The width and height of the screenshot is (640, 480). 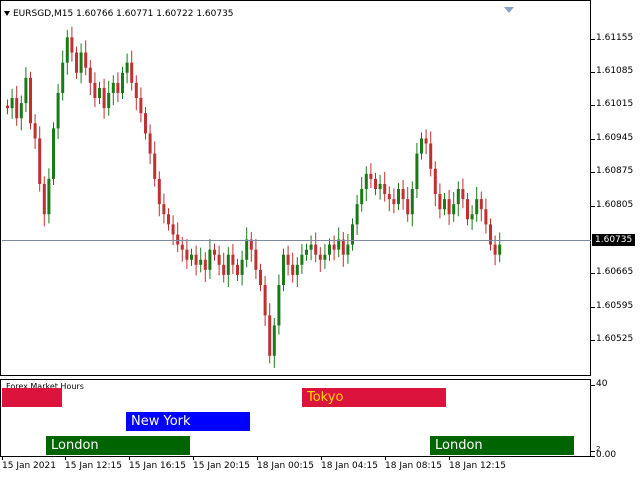 I want to click on time-tick: 15 Jan 20:15, so click(x=221, y=464).